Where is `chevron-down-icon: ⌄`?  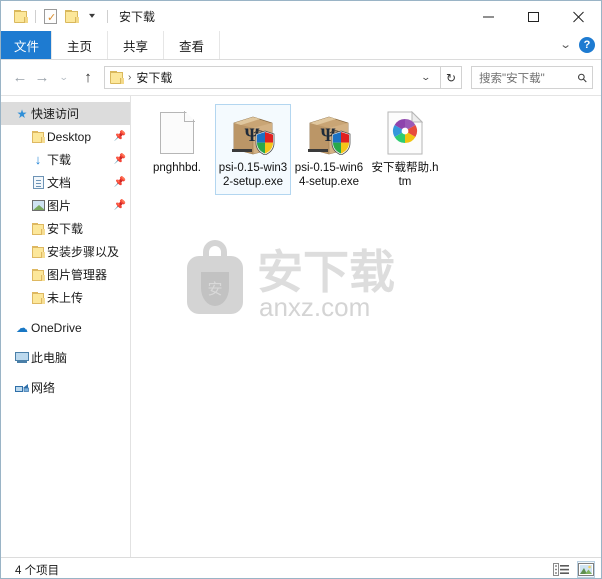 chevron-down-icon: ⌄ is located at coordinates (565, 45).